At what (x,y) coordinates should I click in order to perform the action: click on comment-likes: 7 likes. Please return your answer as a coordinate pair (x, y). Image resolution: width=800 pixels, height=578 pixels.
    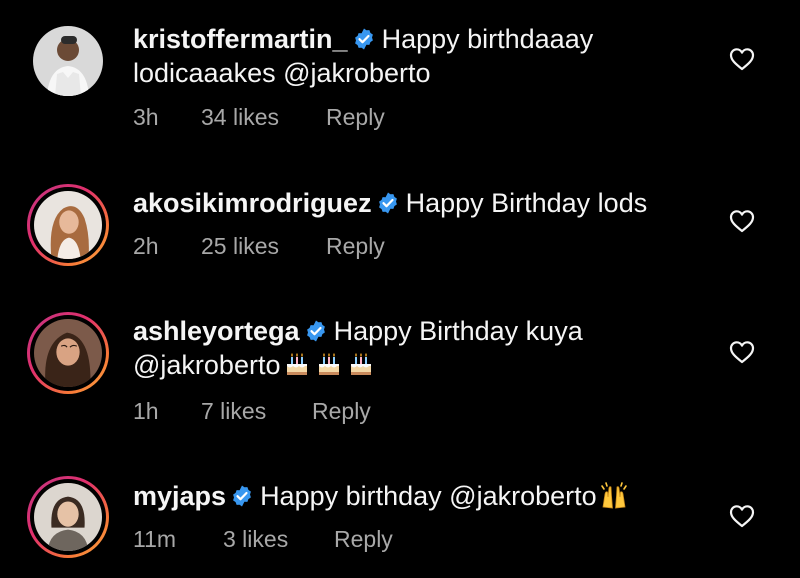
    Looking at the image, I should click on (256, 411).